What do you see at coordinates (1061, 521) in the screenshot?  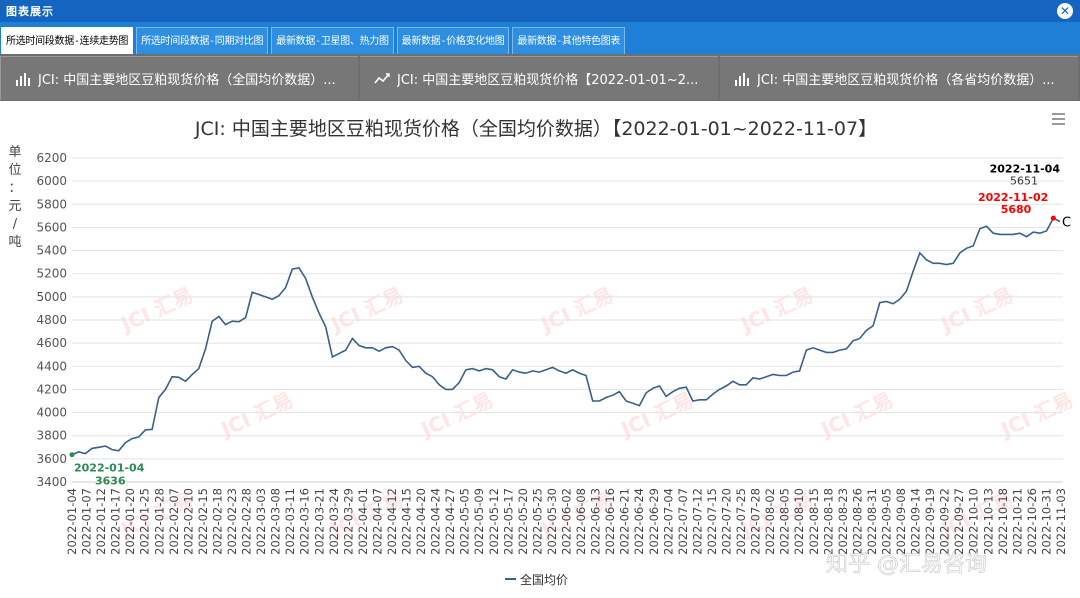 I see `x-tick-label: 2022-11-03` at bounding box center [1061, 521].